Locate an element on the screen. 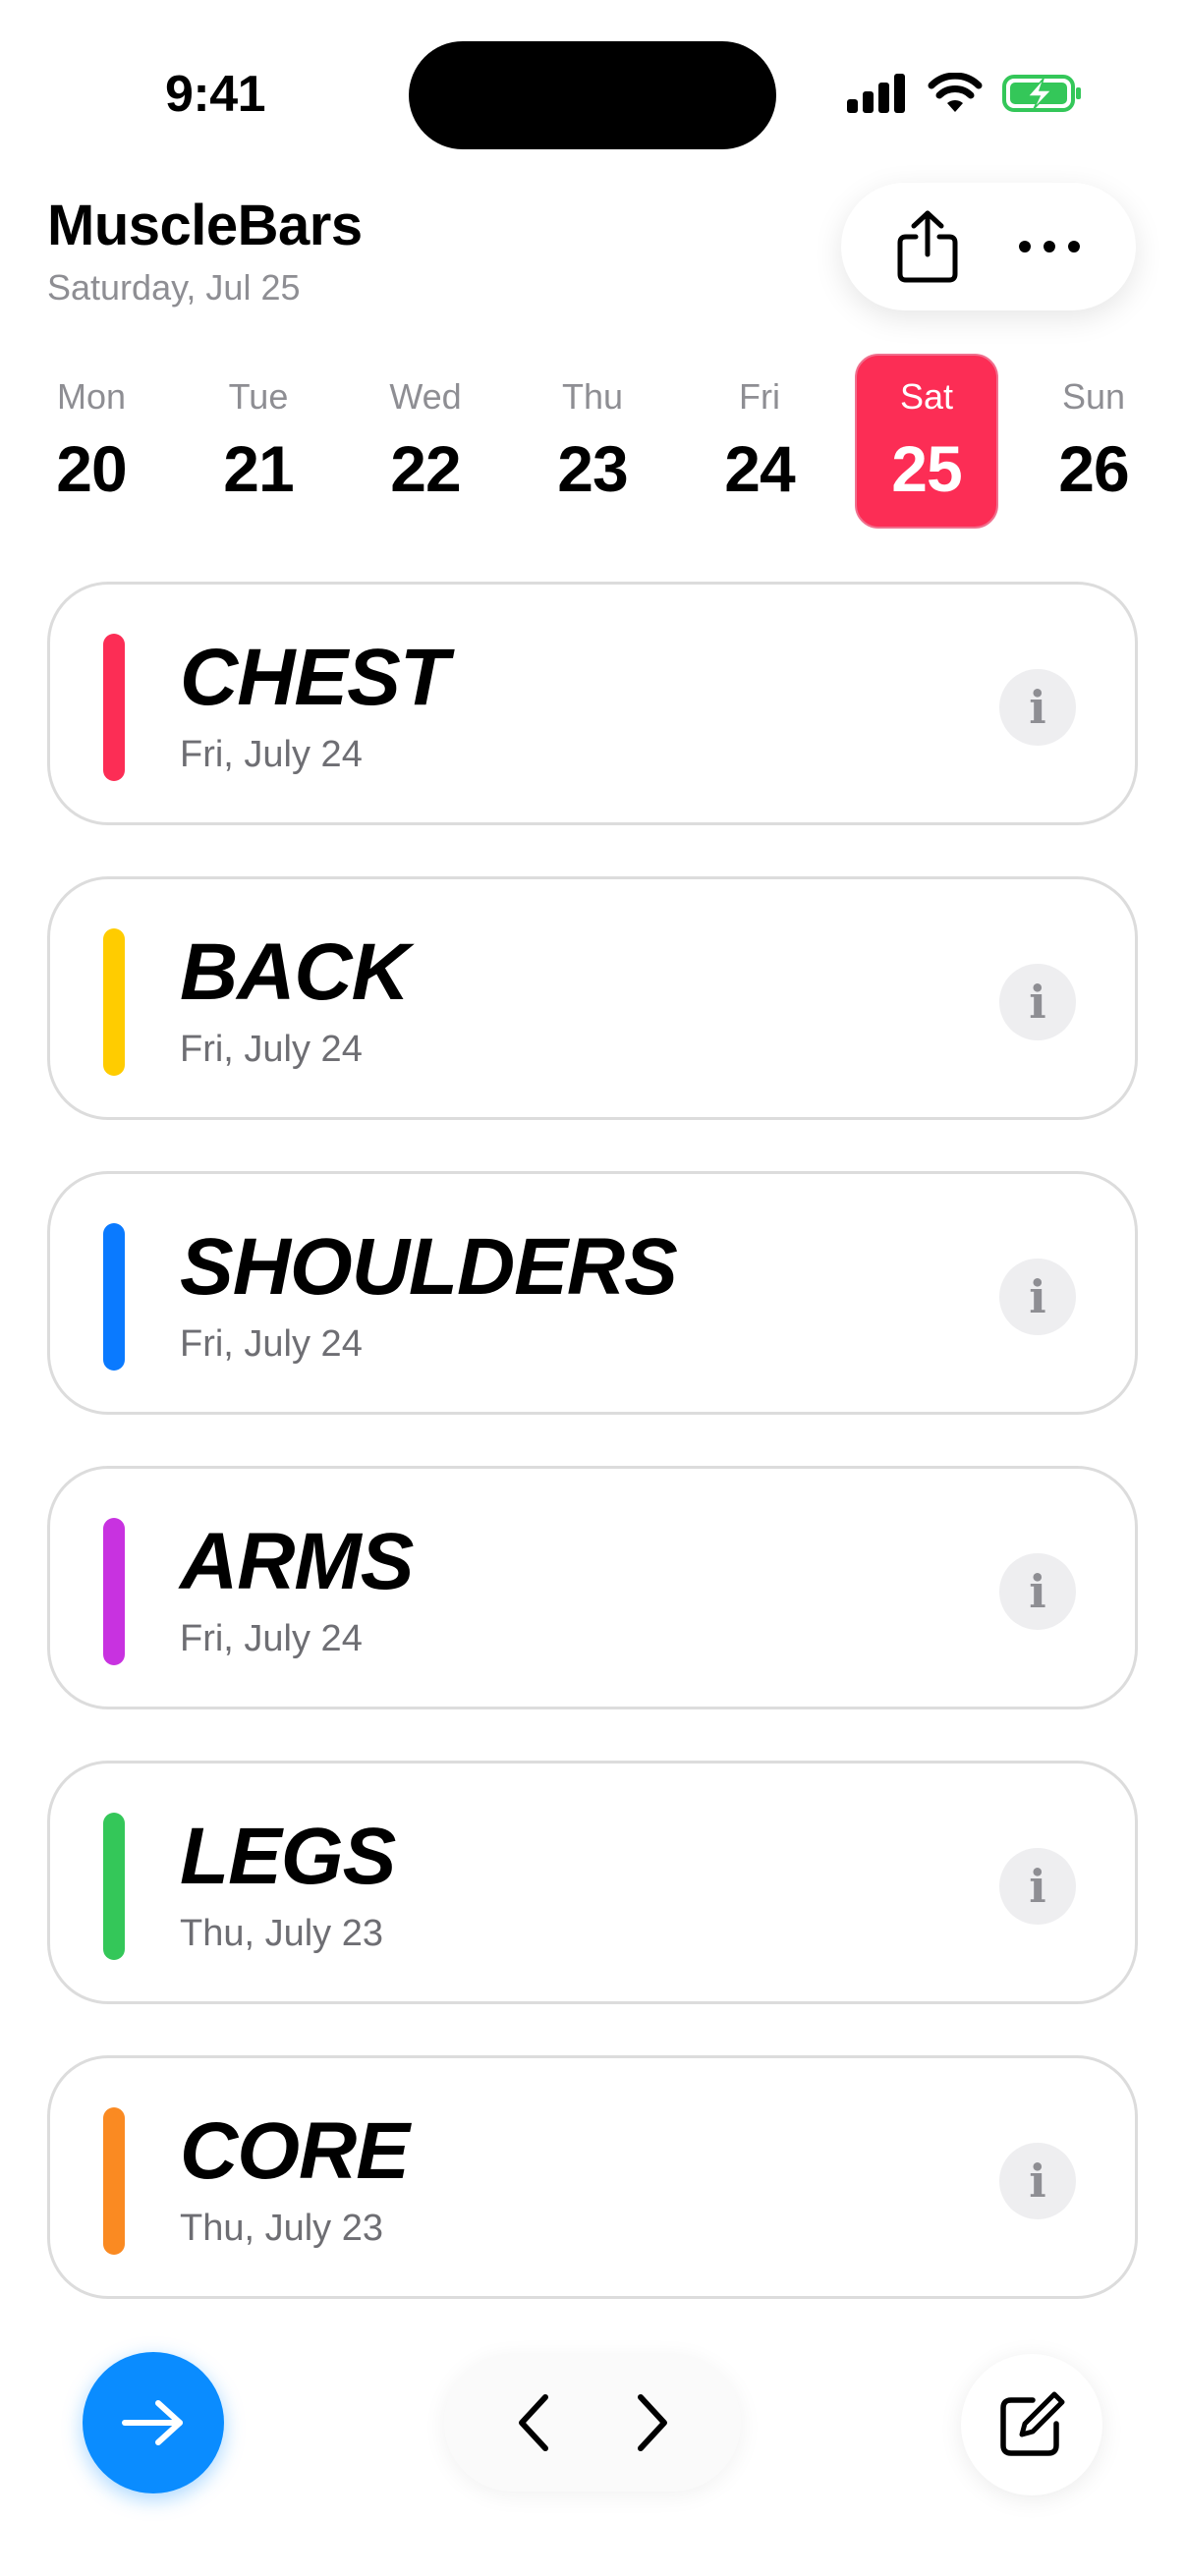  wifi-icon is located at coordinates (956, 92).